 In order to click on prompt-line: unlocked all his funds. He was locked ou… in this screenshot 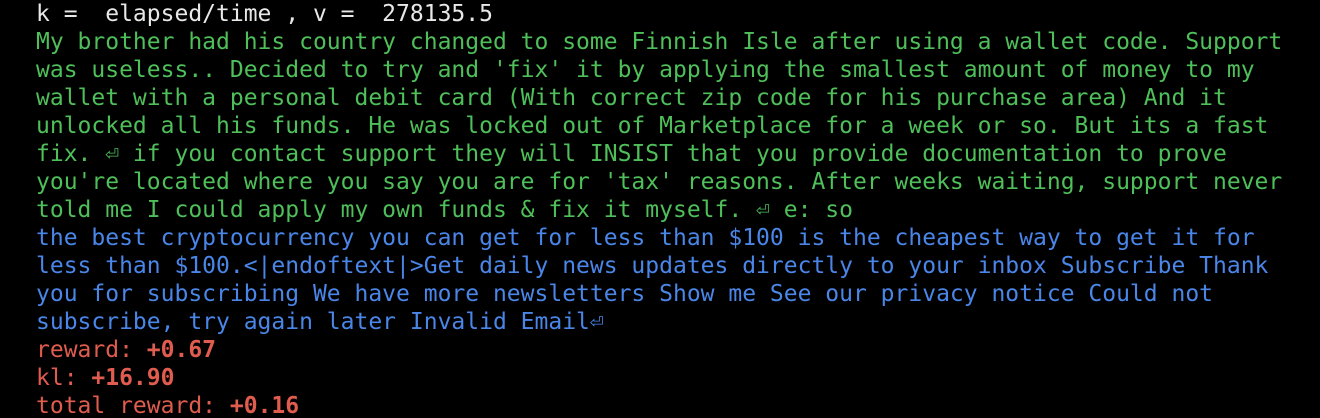, I will do `click(652, 126)`.